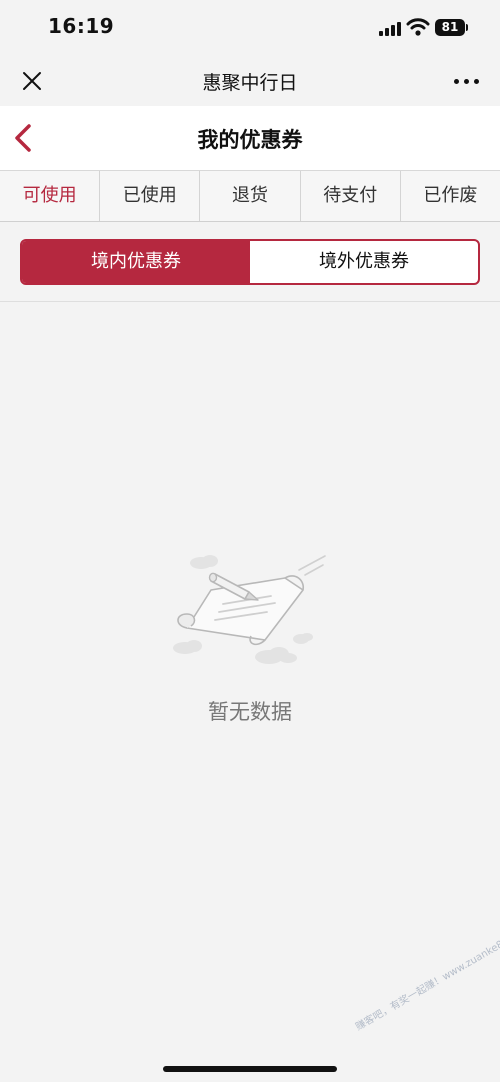 The width and height of the screenshot is (500, 1082). I want to click on segment-overseas-coupons: 境外优惠券, so click(364, 262).